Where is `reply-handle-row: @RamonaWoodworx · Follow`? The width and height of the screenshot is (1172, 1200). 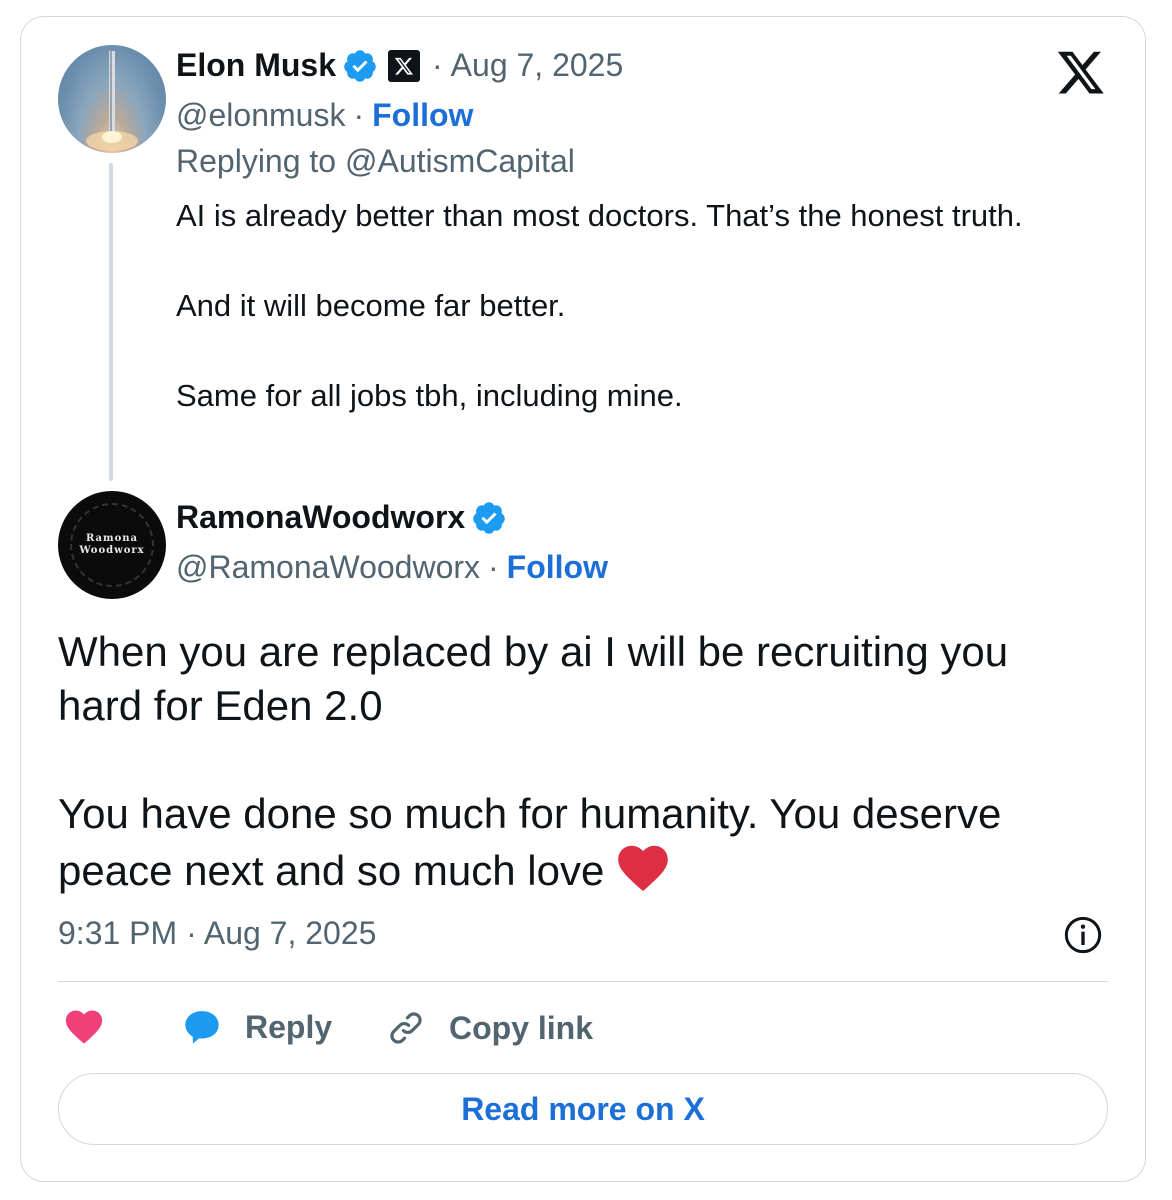 reply-handle-row: @RamonaWoodworx · Follow is located at coordinates (392, 567).